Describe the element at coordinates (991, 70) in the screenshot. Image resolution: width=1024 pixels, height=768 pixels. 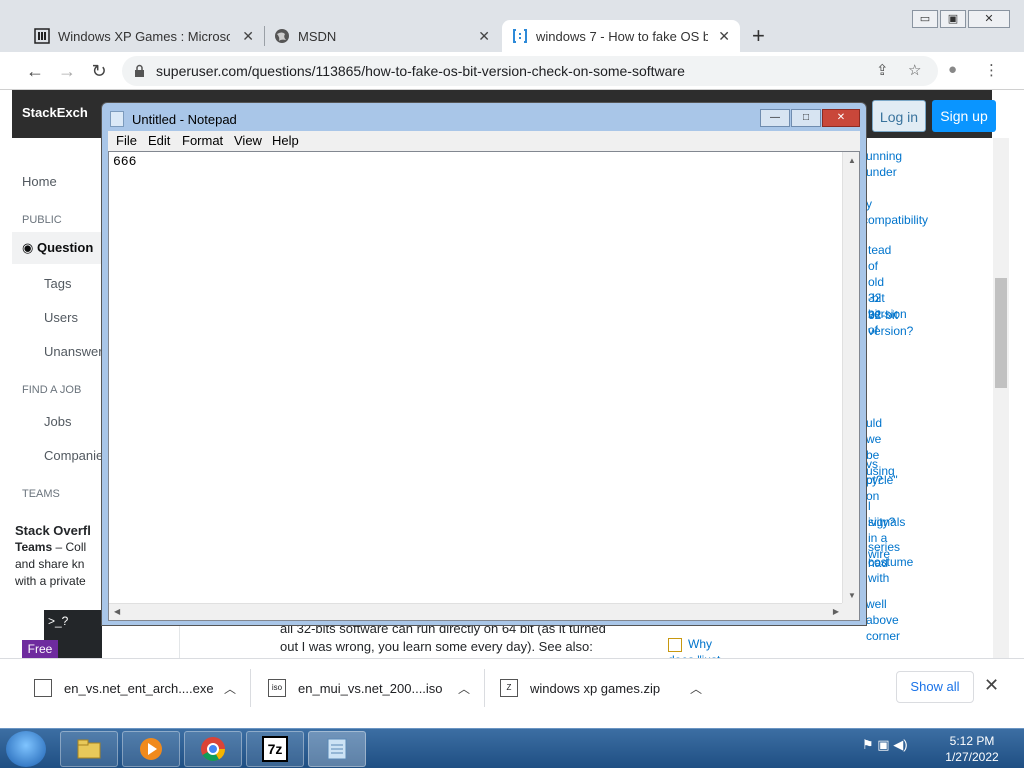
I see `menu-icon: ⋮` at that location.